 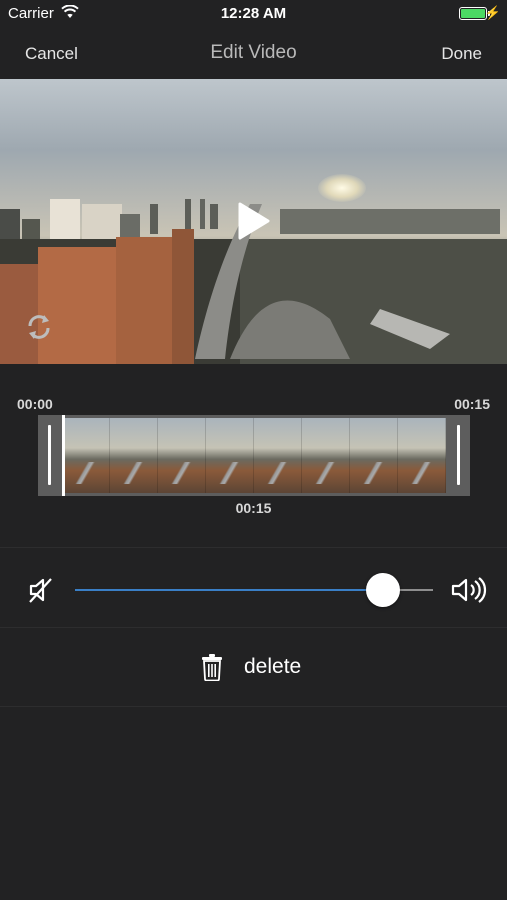 What do you see at coordinates (35, 404) in the screenshot?
I see `trim-start-time: 00:00` at bounding box center [35, 404].